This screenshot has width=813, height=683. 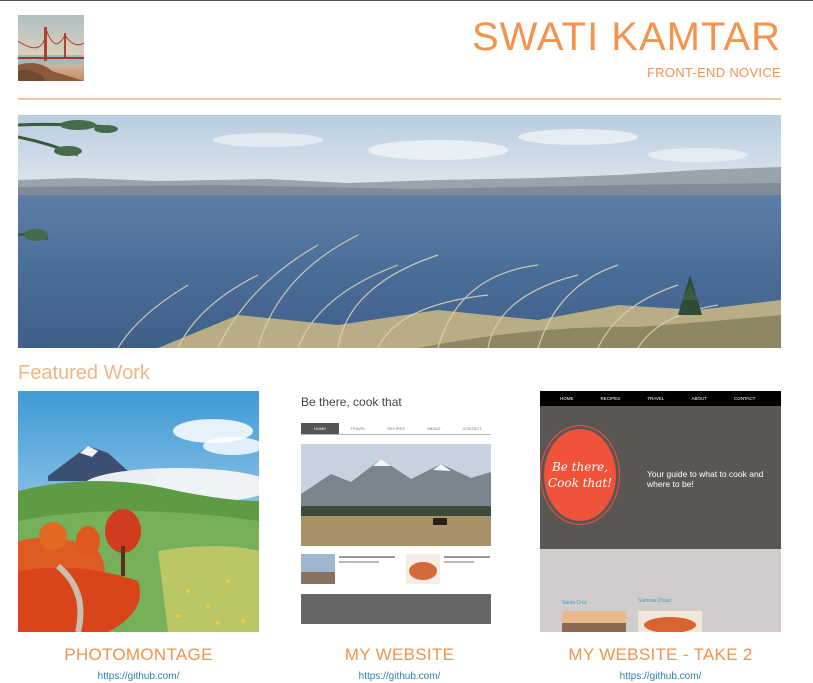 I want to click on project-title: PHOTOMONTAGE, so click(x=138, y=654).